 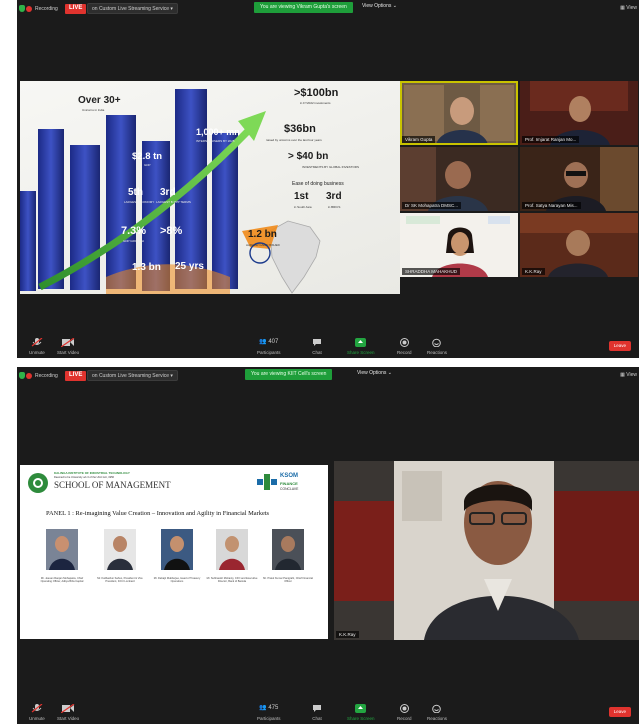 I want to click on active-speaker-video: K.K.Ray, so click(x=486, y=550).